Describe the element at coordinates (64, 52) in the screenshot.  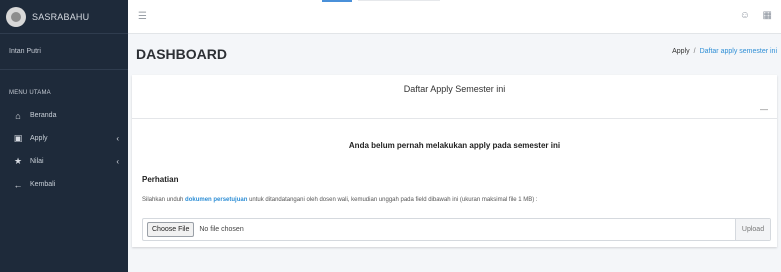
I see `user-panel: Intan Putri` at that location.